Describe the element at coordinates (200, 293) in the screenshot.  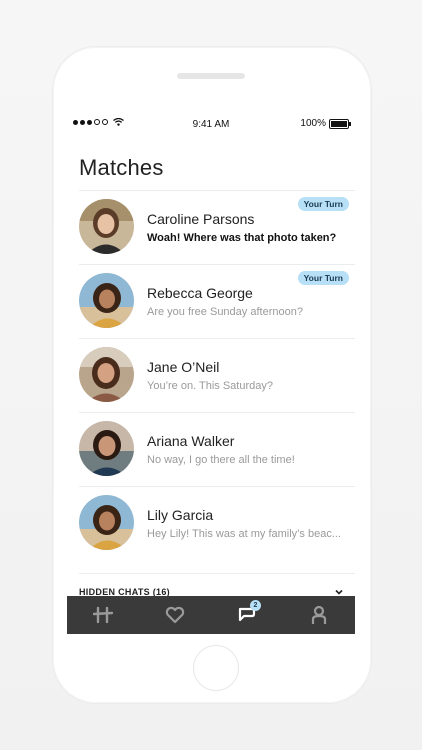
I see `match-name: Rebecca George` at that location.